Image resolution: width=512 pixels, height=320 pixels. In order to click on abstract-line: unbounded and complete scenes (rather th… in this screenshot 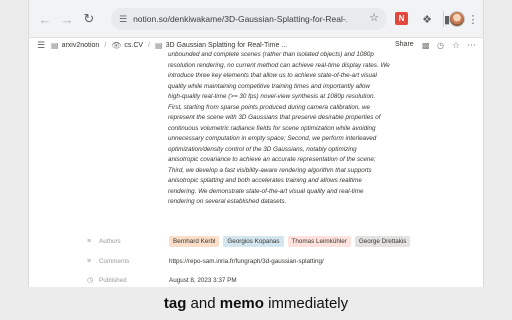, I will do `click(271, 54)`.